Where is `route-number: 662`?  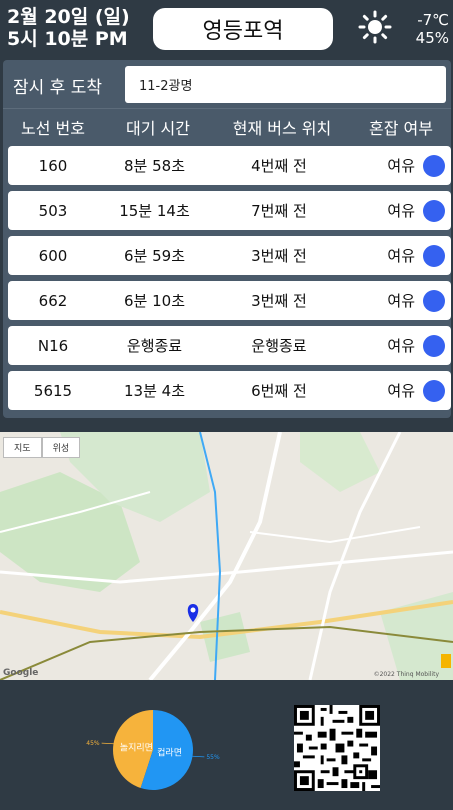 route-number: 662 is located at coordinates (53, 300).